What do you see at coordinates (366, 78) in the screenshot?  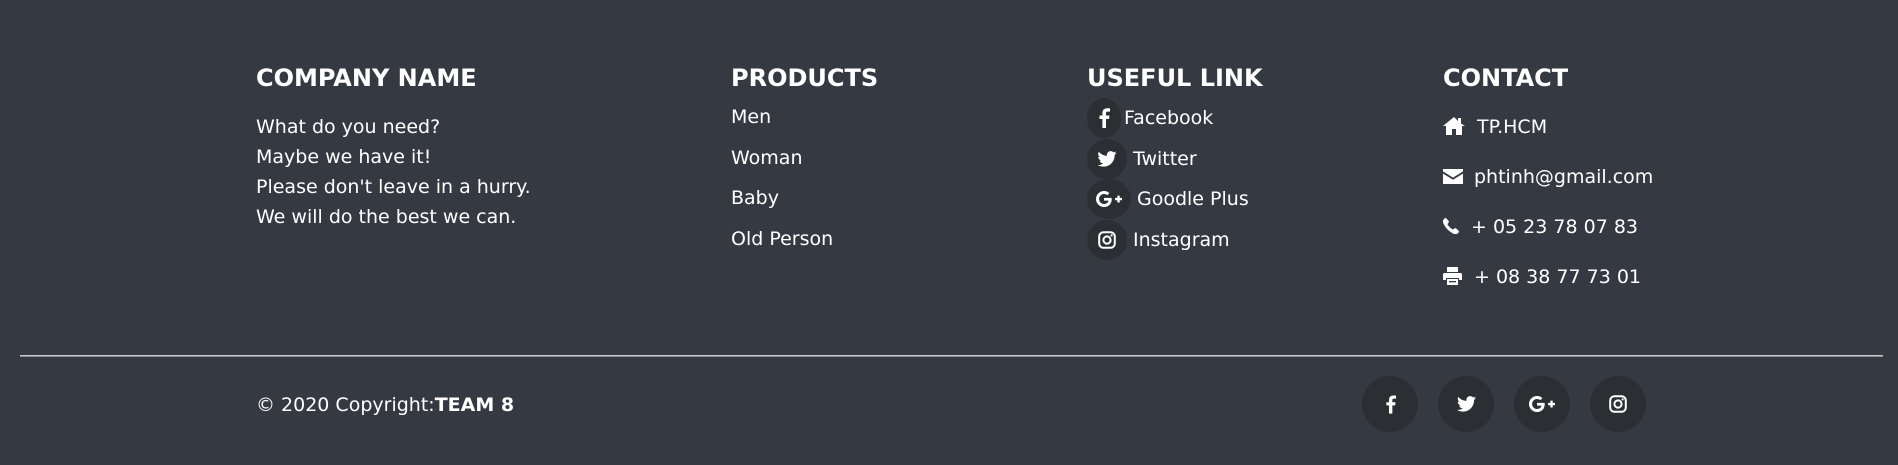 I see `company-heading: COMPANY NAME` at bounding box center [366, 78].